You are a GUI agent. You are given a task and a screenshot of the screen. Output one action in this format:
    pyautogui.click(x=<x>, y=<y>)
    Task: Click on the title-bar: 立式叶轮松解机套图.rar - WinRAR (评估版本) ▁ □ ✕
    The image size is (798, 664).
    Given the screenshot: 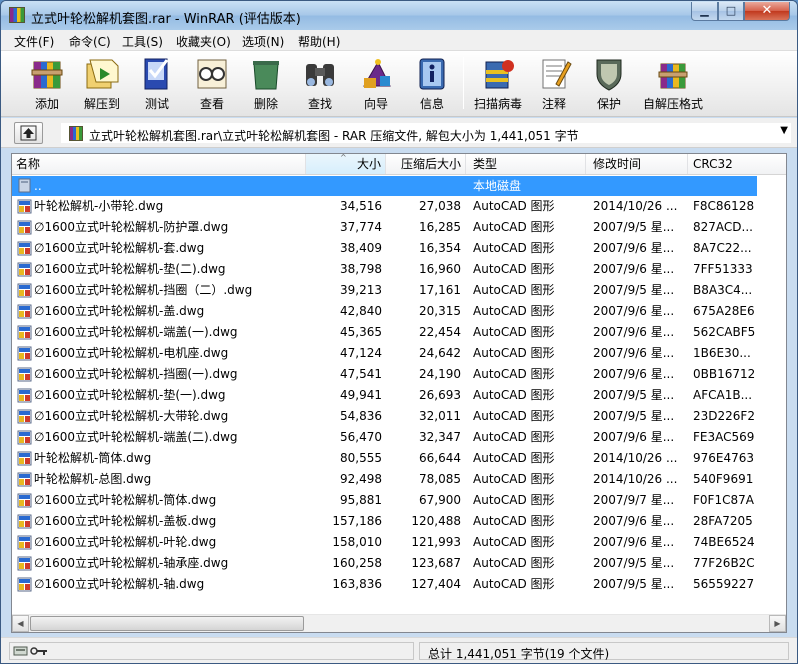 What is the action you would take?
    pyautogui.click(x=399, y=15)
    